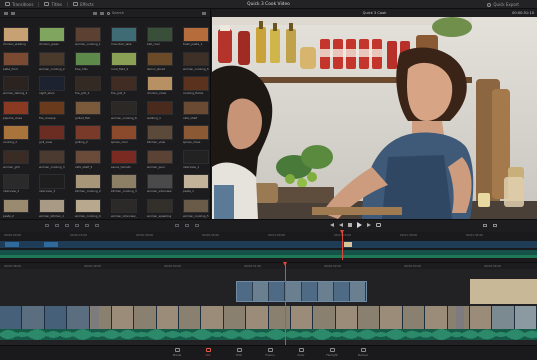 This screenshot has width=537, height=360. Describe the element at coordinates (47, 225) in the screenshot. I see `smart-insert-icon` at that location.